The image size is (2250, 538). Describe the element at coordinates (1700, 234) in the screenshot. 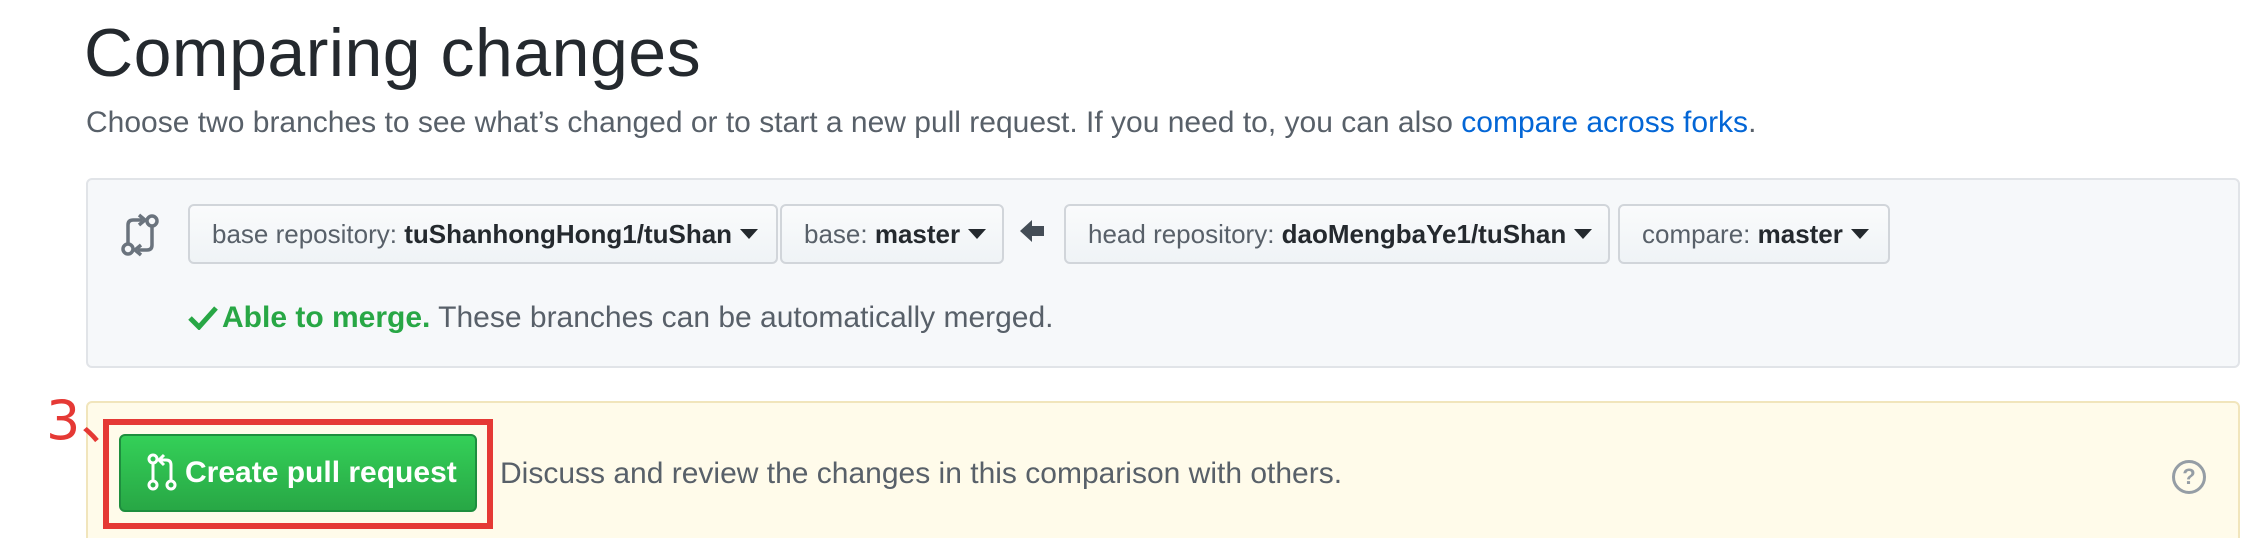

I see `compare-branch-label: compare:` at that location.